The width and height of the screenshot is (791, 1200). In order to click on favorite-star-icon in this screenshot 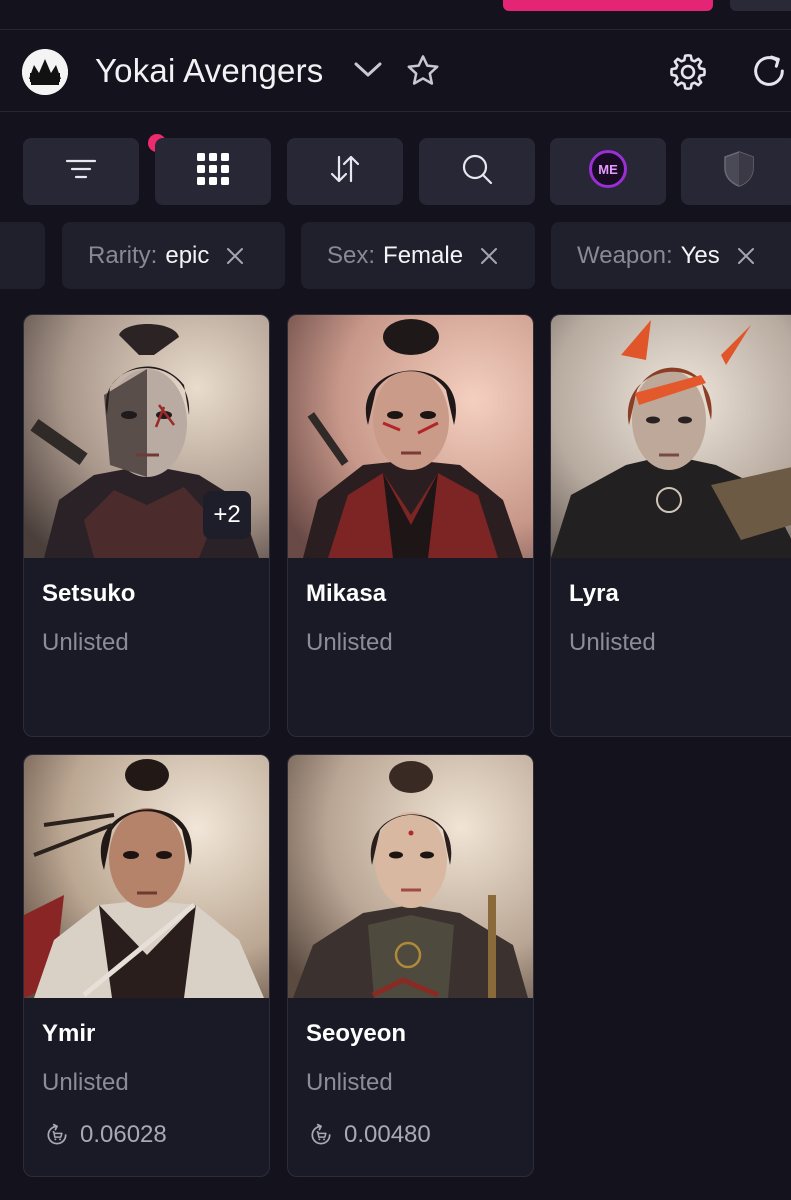, I will do `click(423, 73)`.